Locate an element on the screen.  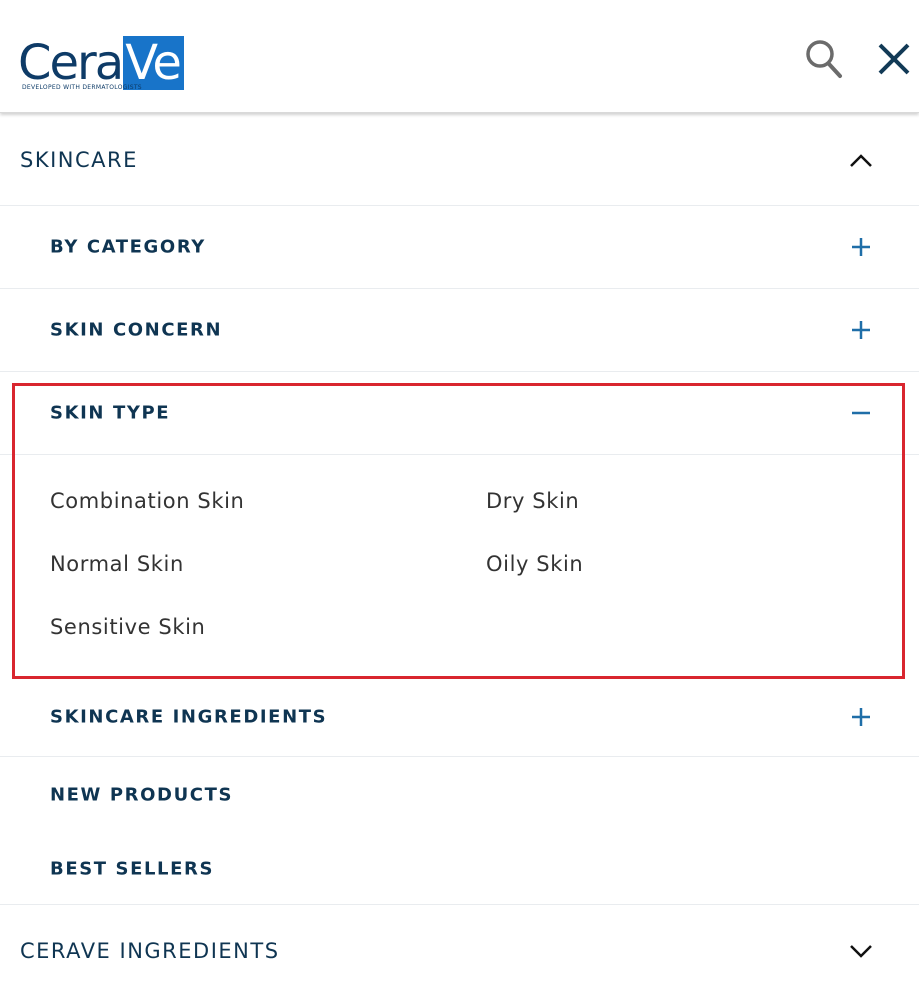
menu-item-skincare-ingredients-label: SKINCARE INGREDIENTS is located at coordinates (189, 717).